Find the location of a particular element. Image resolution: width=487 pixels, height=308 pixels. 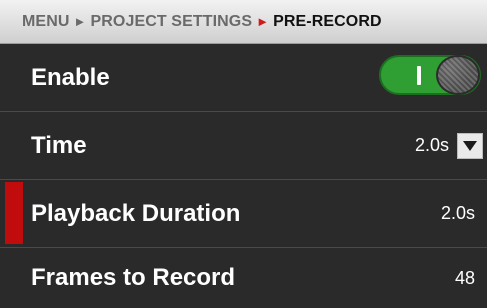

frames-to-record-label: Frames to Record is located at coordinates (133, 277).